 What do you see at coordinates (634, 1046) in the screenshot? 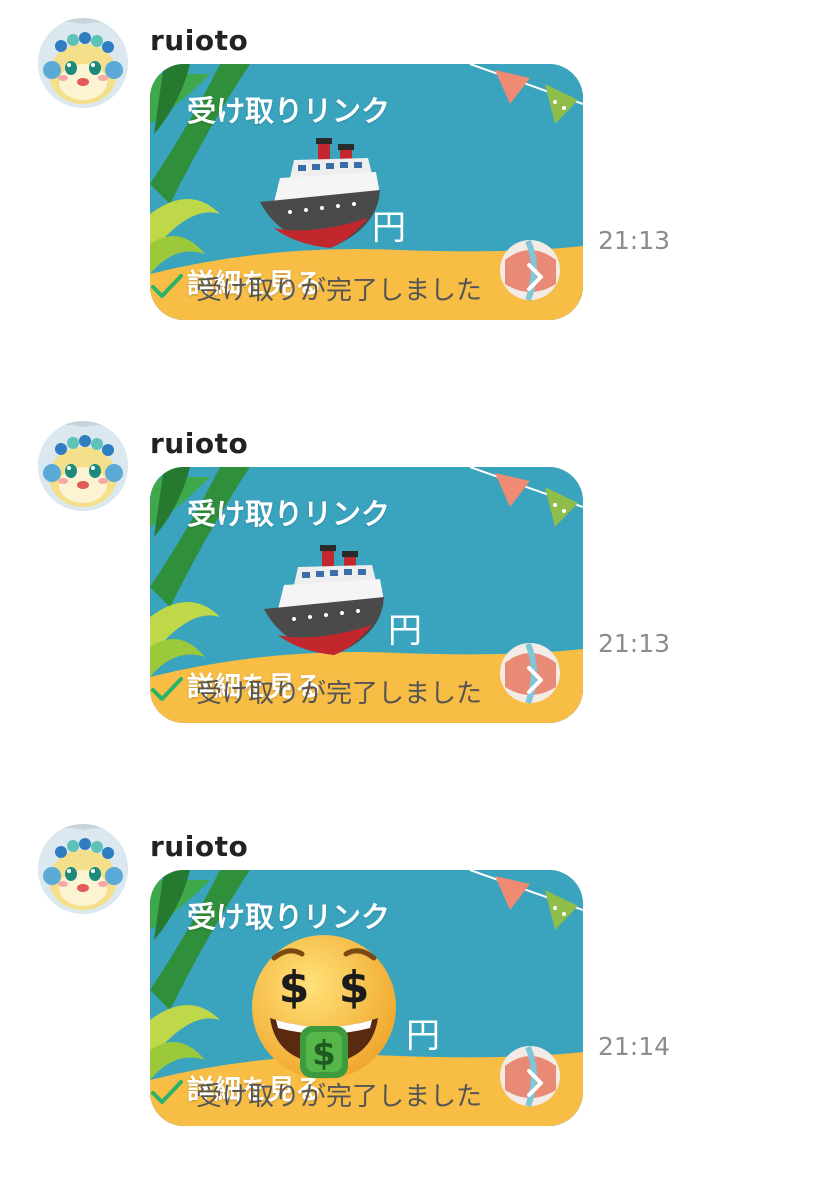
I see `message-timestamp: 21:14` at bounding box center [634, 1046].